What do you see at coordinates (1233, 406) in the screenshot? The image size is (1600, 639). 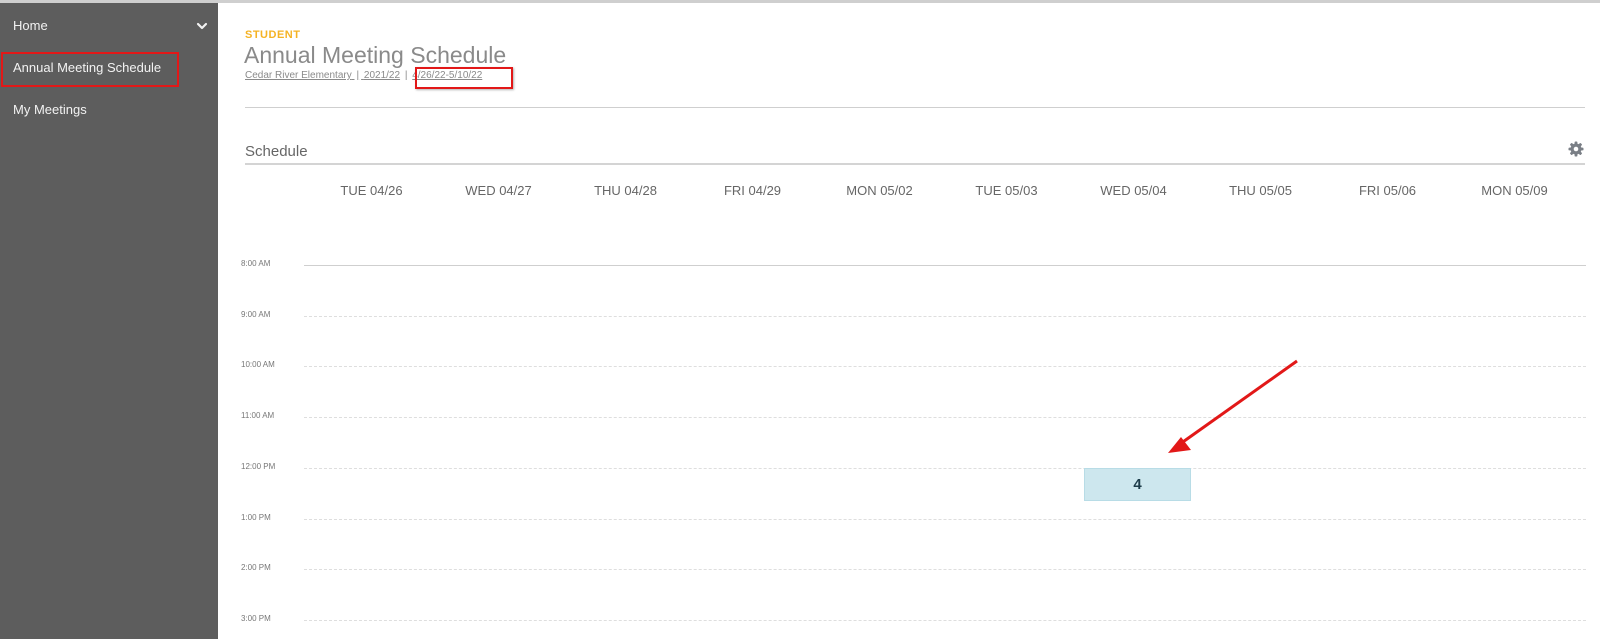 I see `red-arrow-annotation` at bounding box center [1233, 406].